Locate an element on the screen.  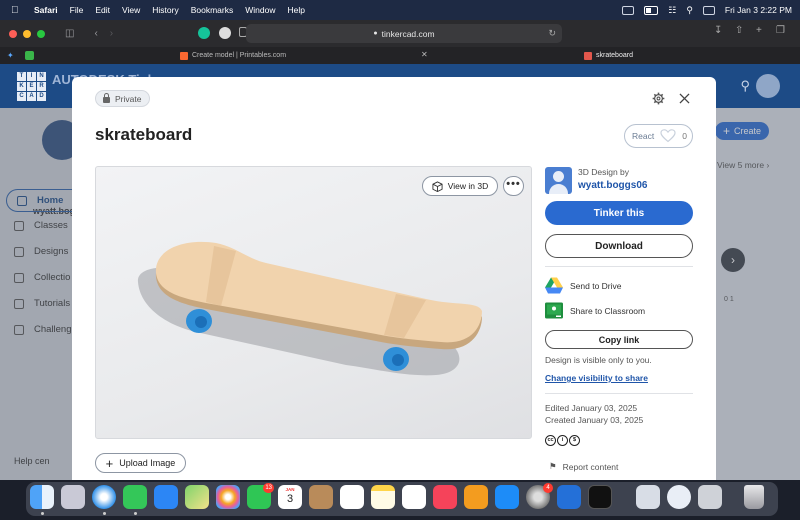
address-bar: ● tinkercad.com ↻ is located at coordinates (404, 33).